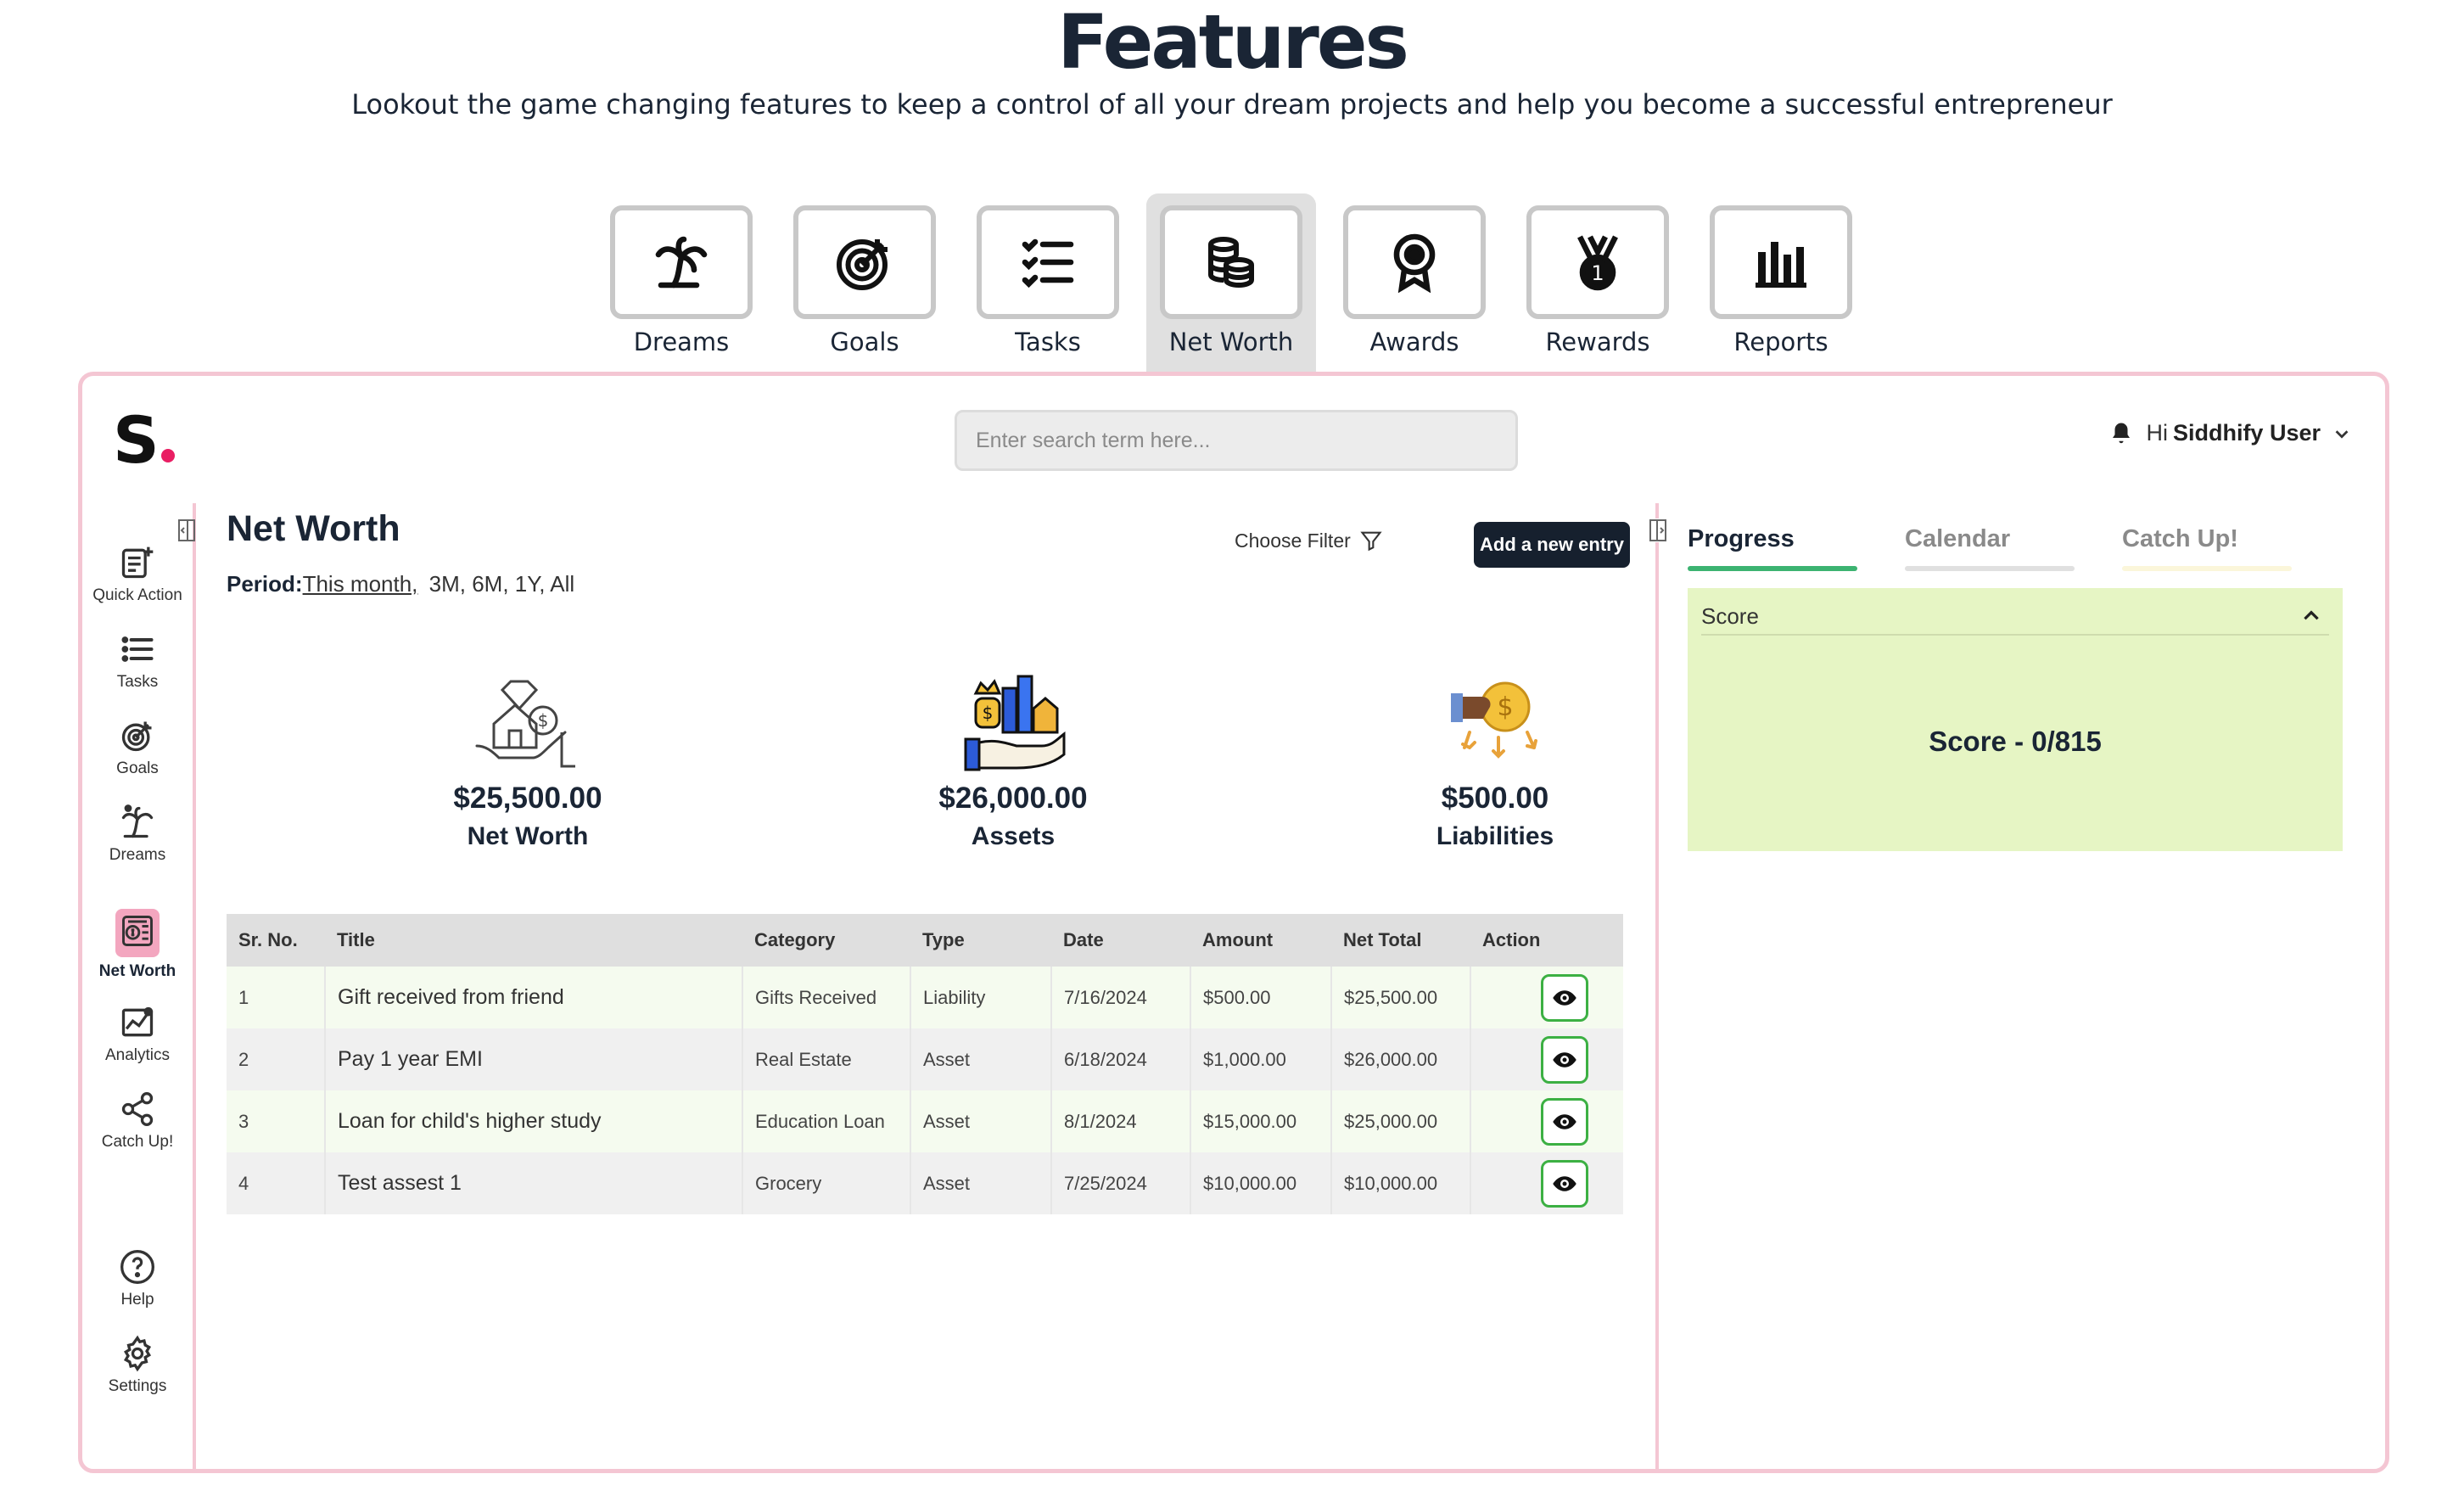  Describe the element at coordinates (827, 1183) in the screenshot. I see `cell-category: Grocery` at that location.